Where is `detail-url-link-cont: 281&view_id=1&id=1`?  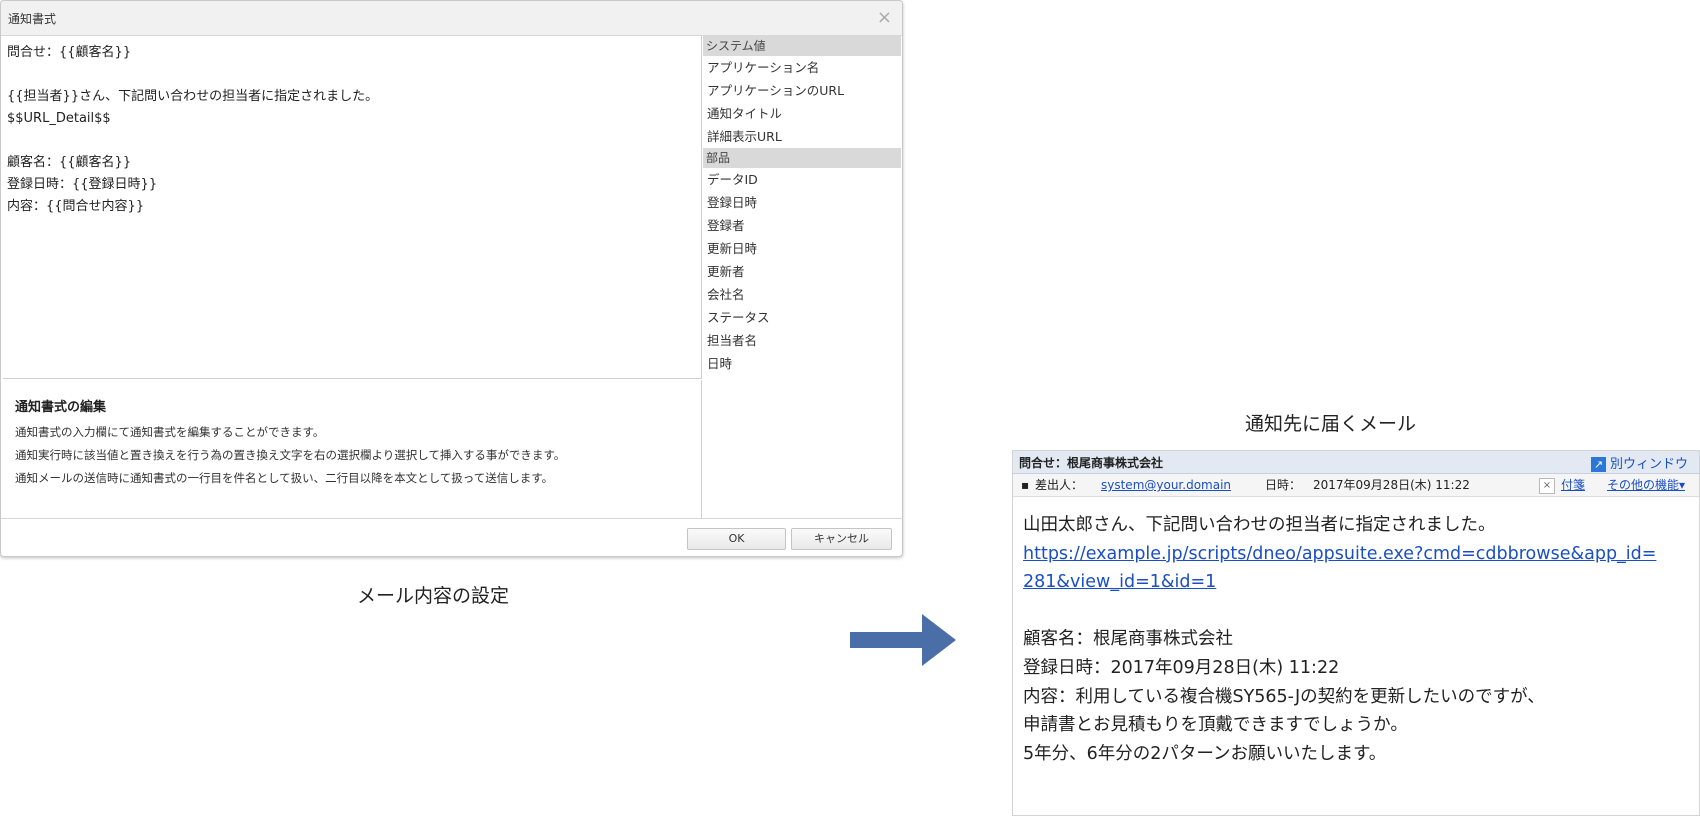 detail-url-link-cont: 281&view_id=1&id=1 is located at coordinates (1359, 582).